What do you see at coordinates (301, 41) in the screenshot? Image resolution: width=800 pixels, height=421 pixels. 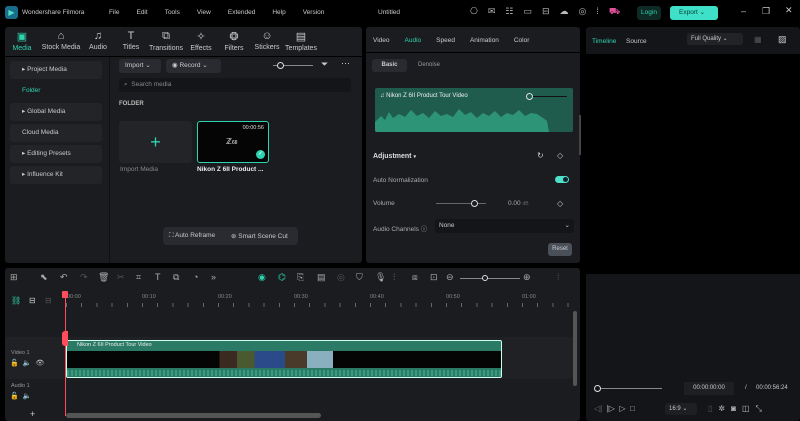 I see `tab-templates: ▤ Templates` at bounding box center [301, 41].